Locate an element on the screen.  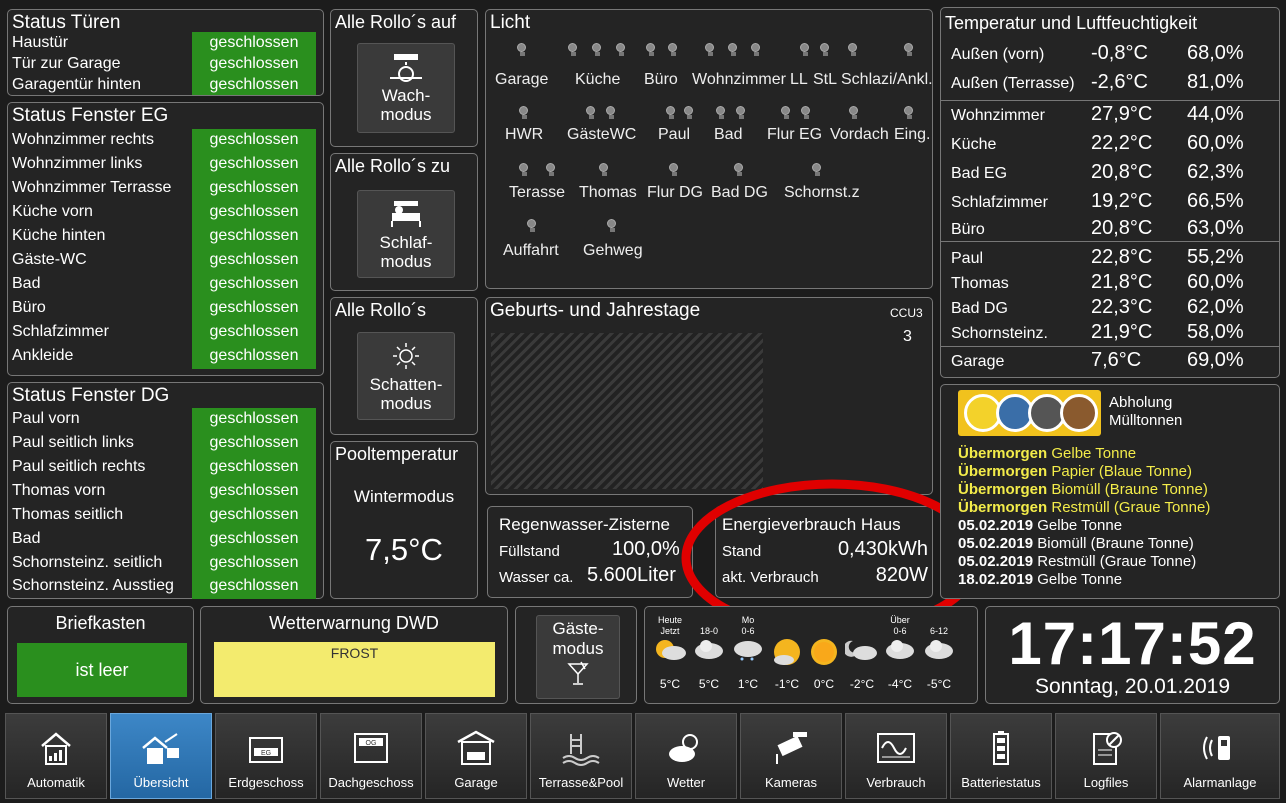
weather-time: 0-6 is located at coordinates (900, 631).